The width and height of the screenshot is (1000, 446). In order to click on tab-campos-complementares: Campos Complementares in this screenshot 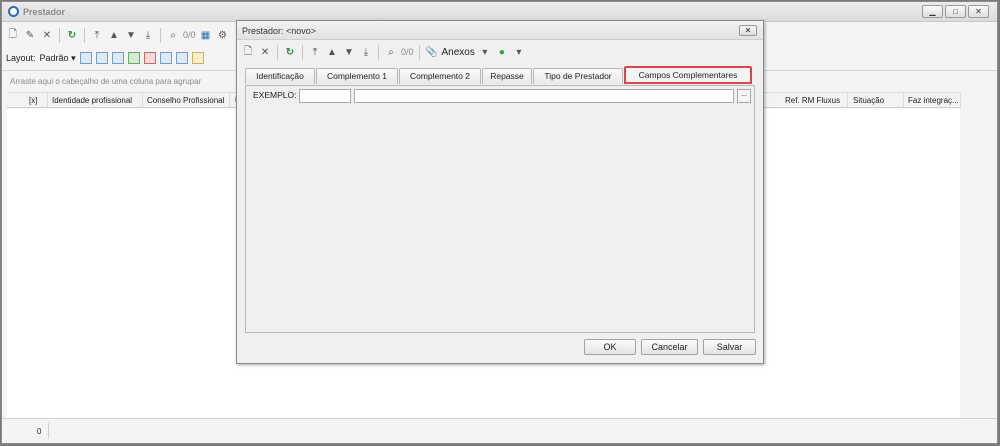, I will do `click(688, 75)`.